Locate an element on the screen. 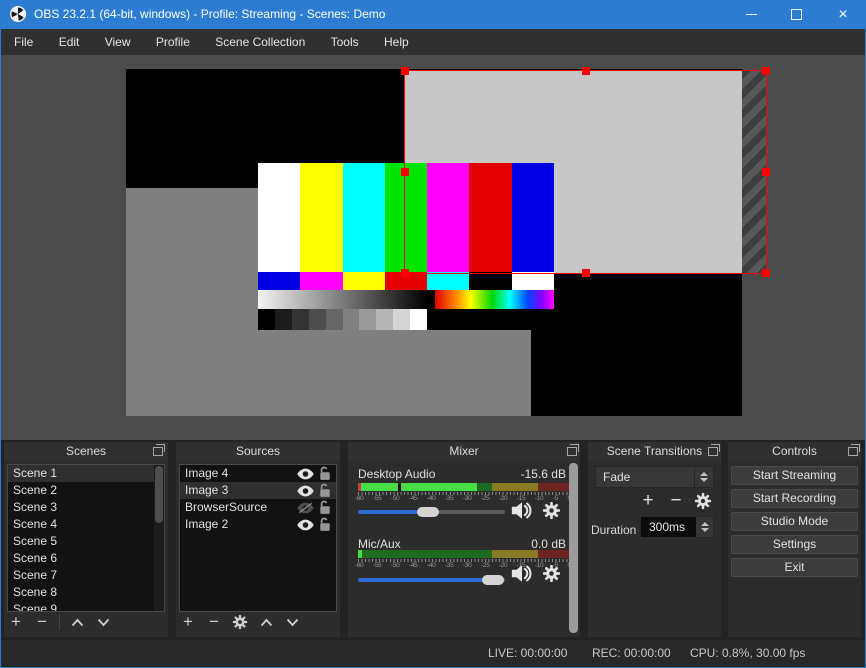 The height and width of the screenshot is (668, 866). mixer-scrollbar is located at coordinates (573, 548).